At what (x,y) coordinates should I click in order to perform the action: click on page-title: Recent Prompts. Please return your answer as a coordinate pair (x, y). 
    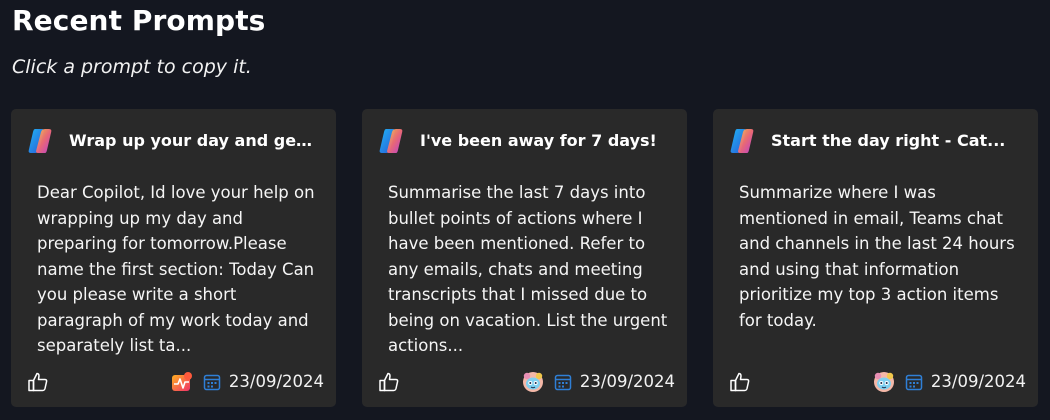
    Looking at the image, I should click on (139, 20).